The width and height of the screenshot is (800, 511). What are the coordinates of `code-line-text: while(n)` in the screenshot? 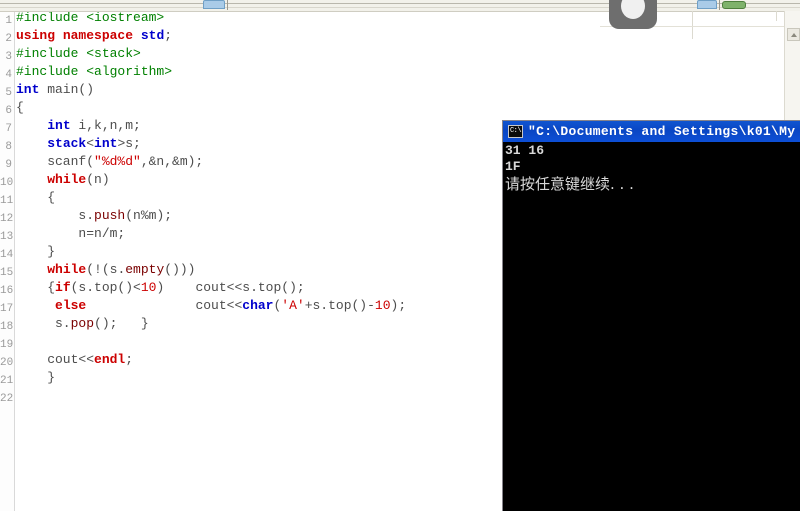 It's located at (62, 180).